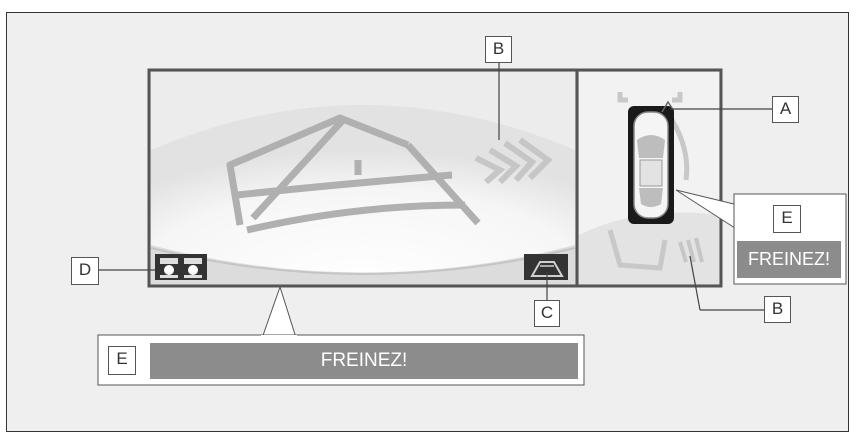 The image size is (856, 434). Describe the element at coordinates (788, 259) in the screenshot. I see `warning-text-side: FREINEZ!` at that location.